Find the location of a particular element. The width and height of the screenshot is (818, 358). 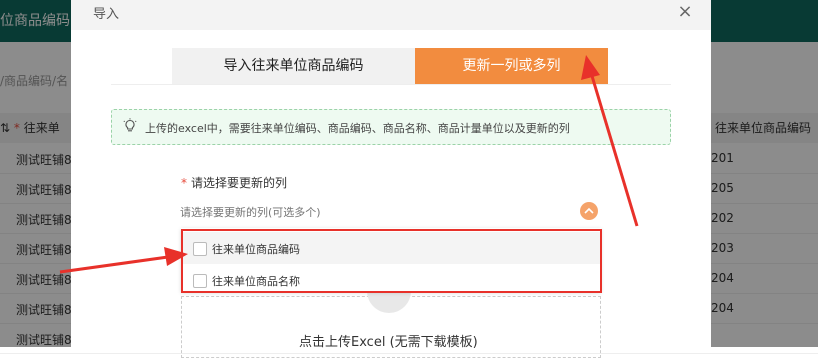

annotation-highlight-box is located at coordinates (391, 261).